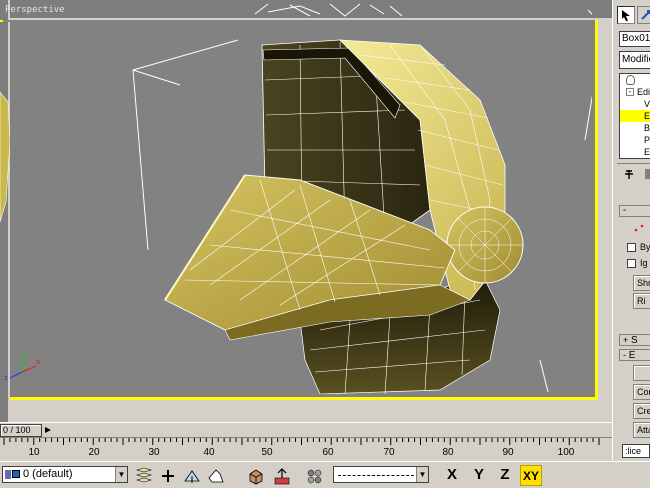  What do you see at coordinates (641, 283) in the screenshot?
I see `shrink-button: Shr` at bounding box center [641, 283].